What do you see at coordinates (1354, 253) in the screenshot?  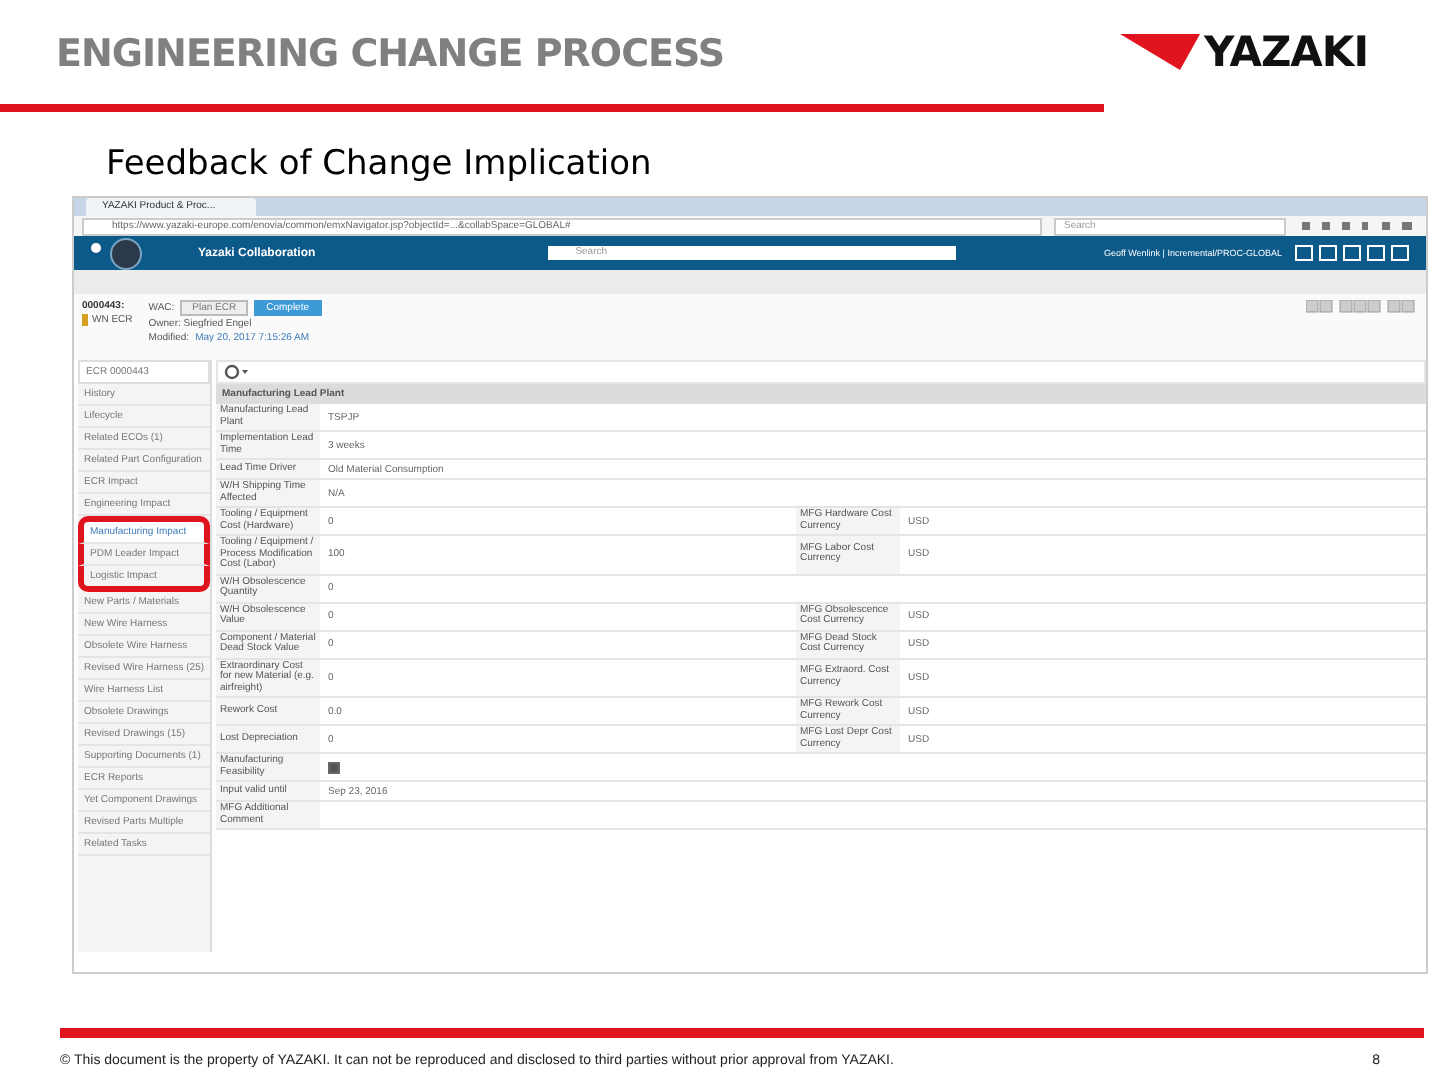 I see `header-icons-drawing` at bounding box center [1354, 253].